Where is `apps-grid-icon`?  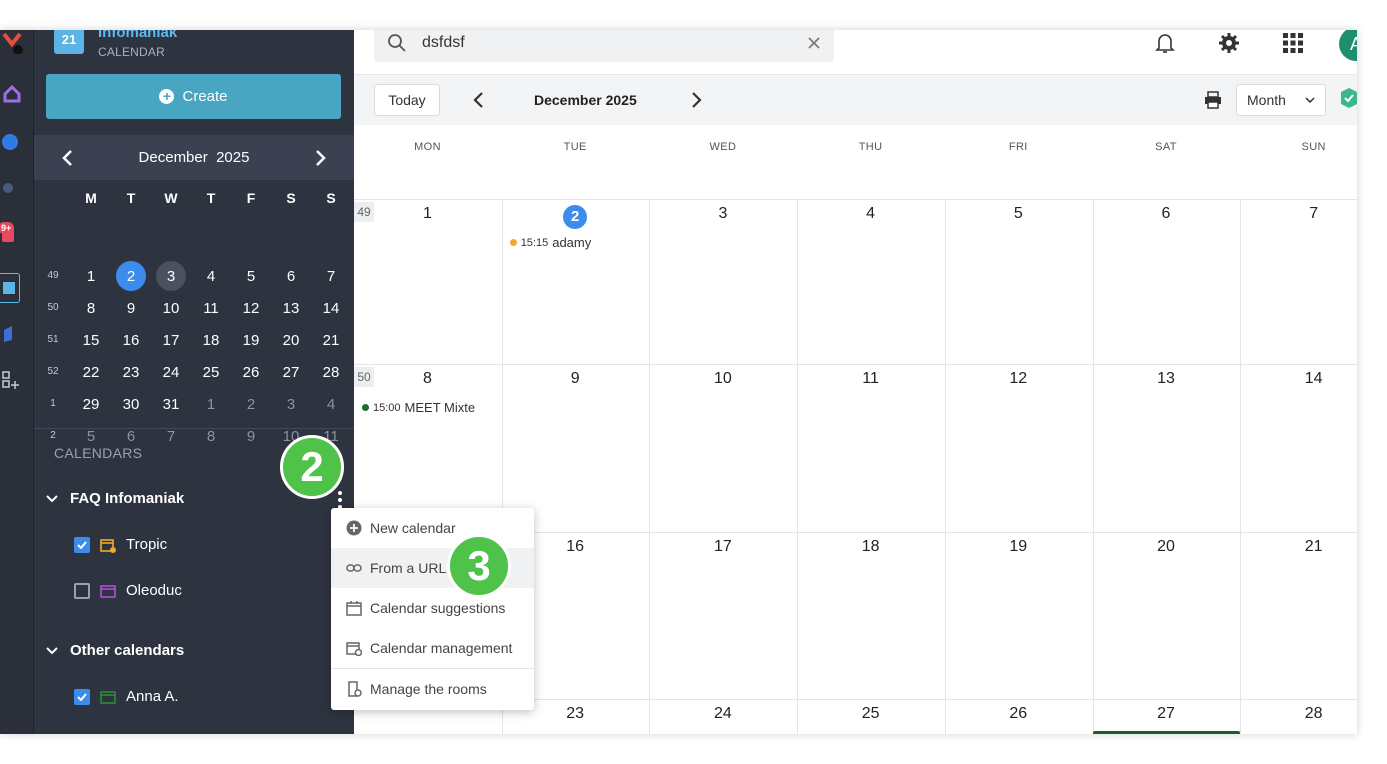 apps-grid-icon is located at coordinates (1293, 43).